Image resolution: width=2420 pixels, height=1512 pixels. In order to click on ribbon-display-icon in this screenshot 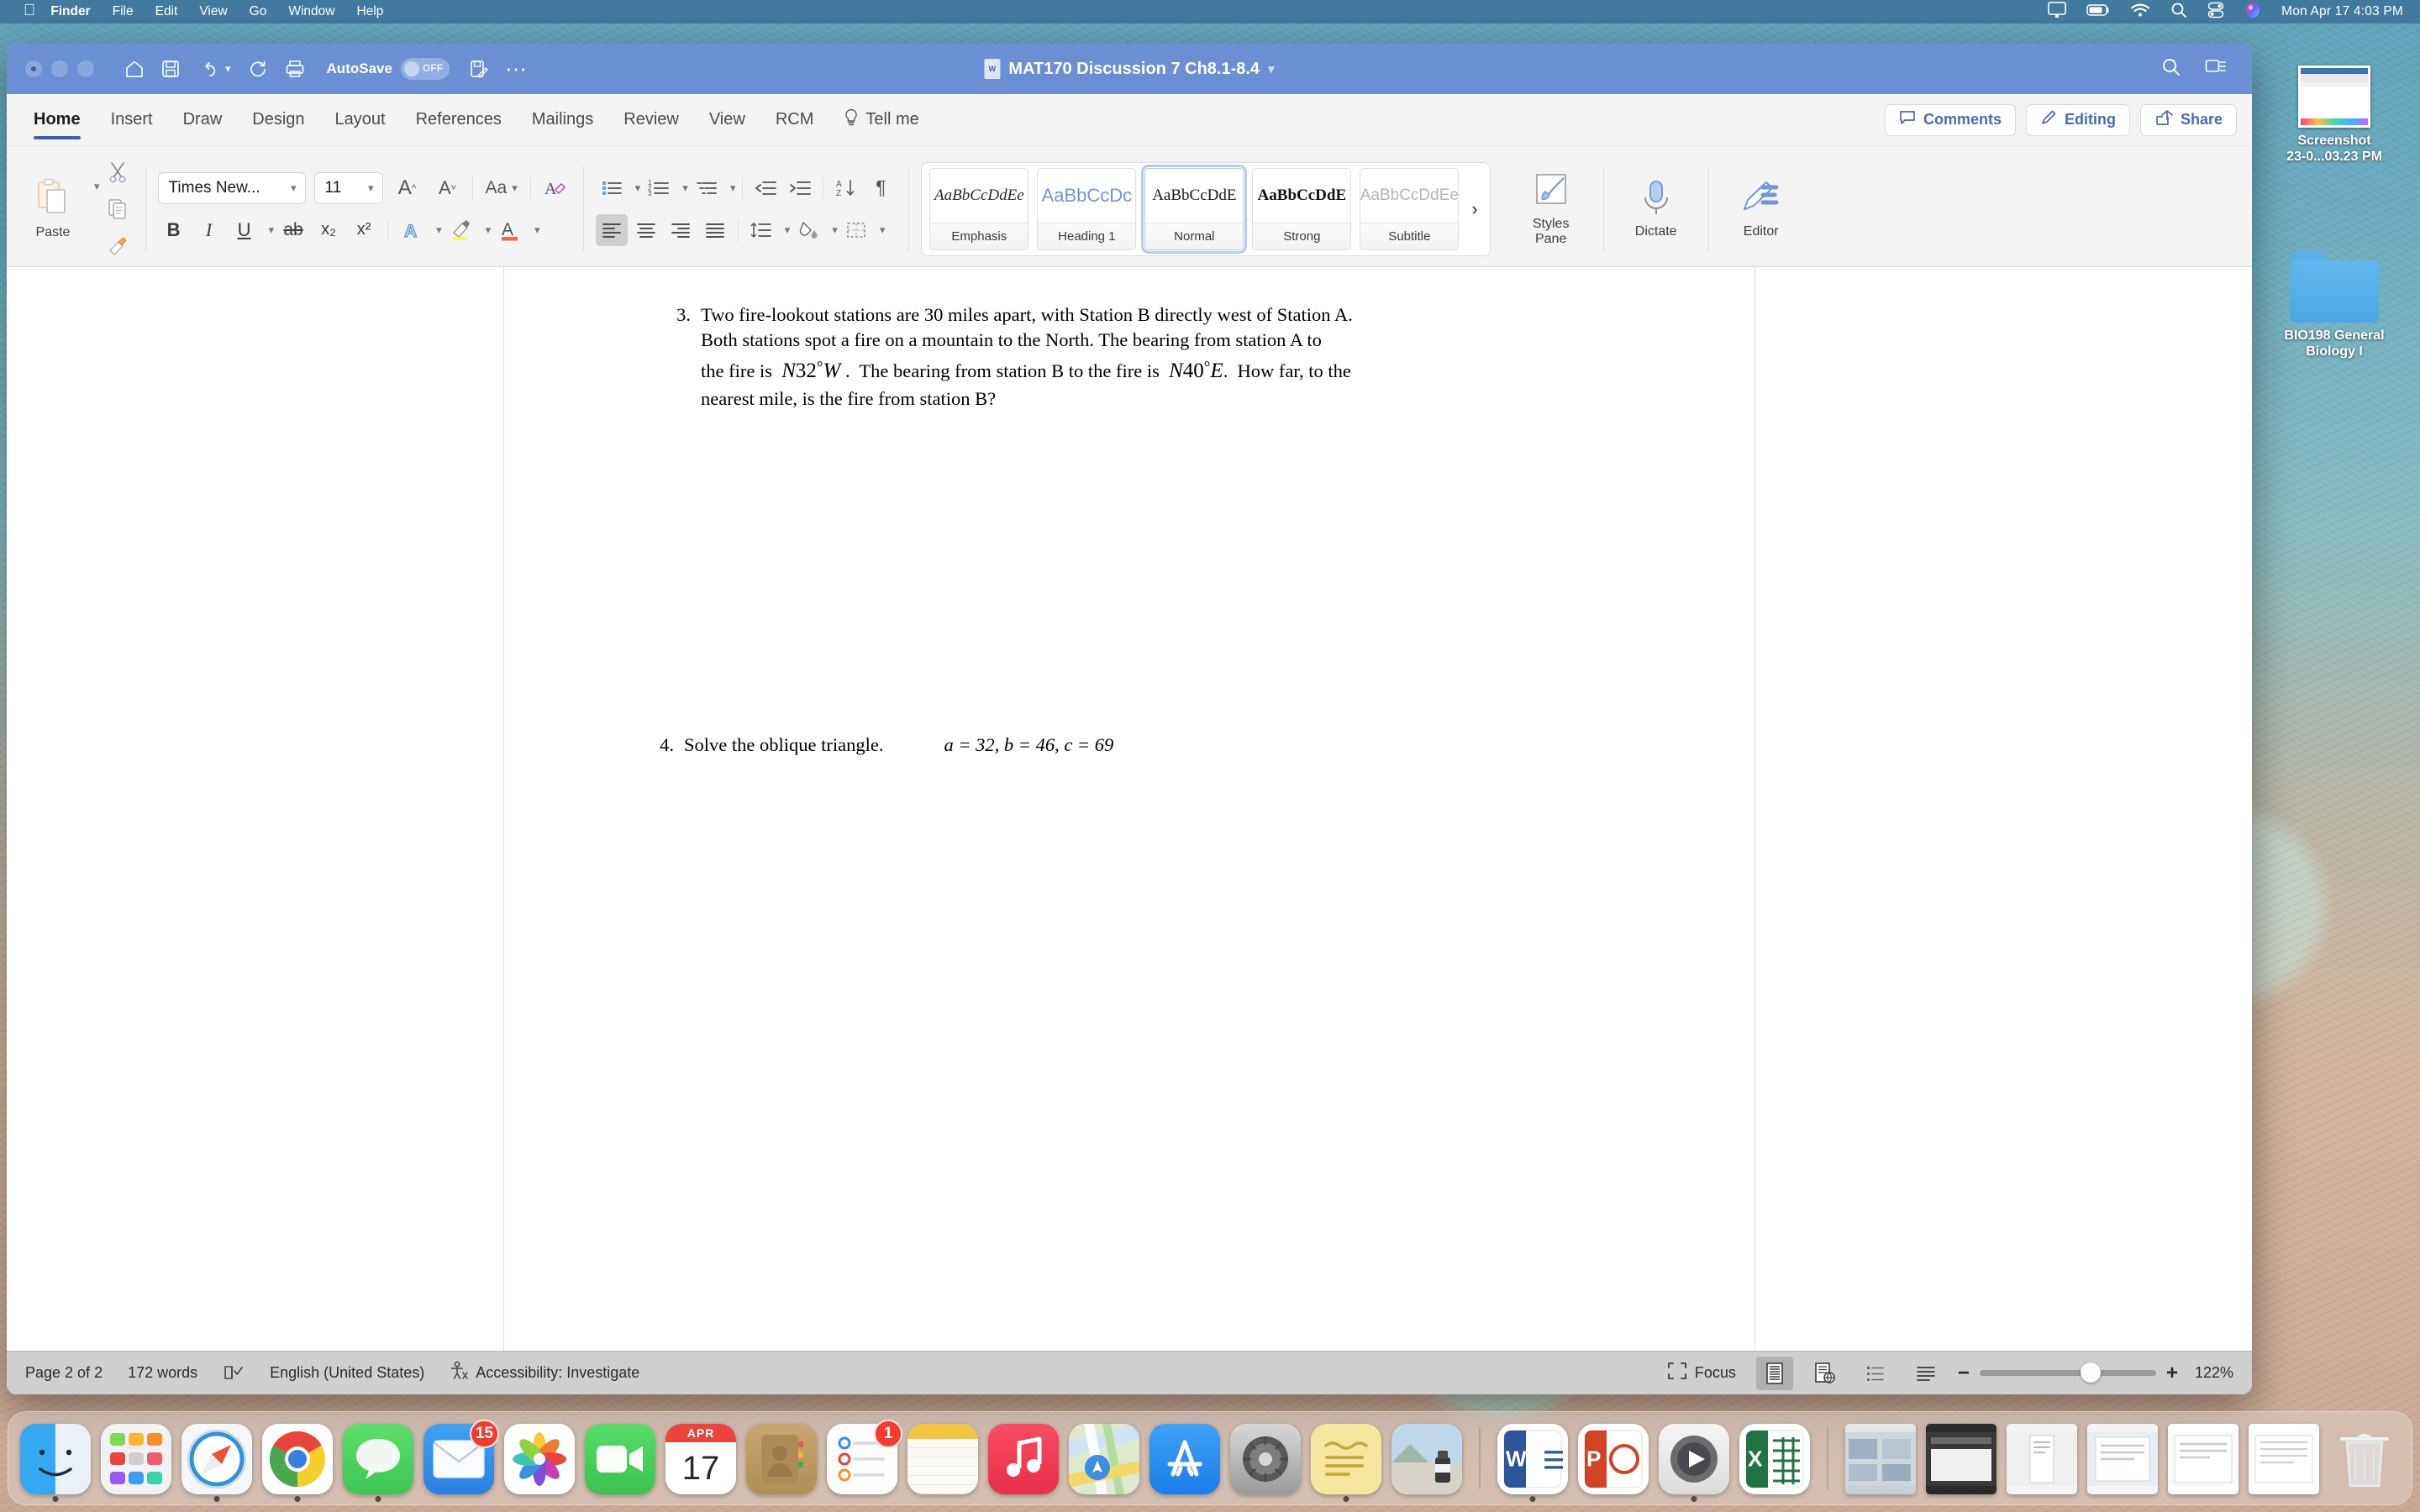, I will do `click(2216, 69)`.